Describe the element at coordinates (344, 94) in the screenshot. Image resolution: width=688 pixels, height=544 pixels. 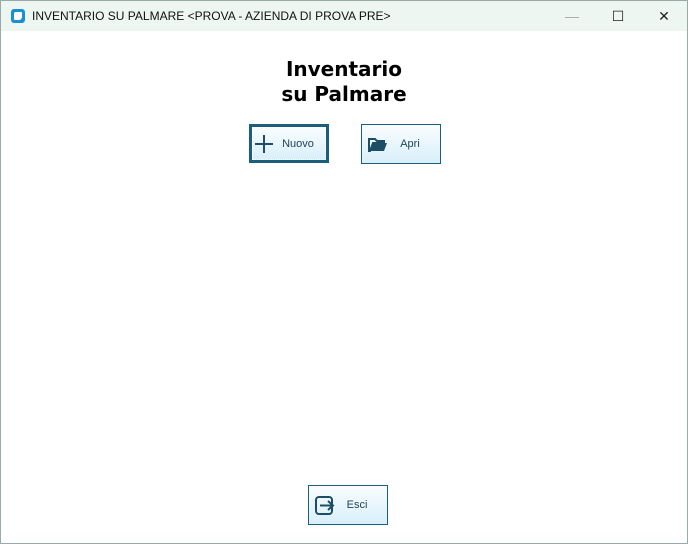
I see `title-line-2: su Palmare` at that location.